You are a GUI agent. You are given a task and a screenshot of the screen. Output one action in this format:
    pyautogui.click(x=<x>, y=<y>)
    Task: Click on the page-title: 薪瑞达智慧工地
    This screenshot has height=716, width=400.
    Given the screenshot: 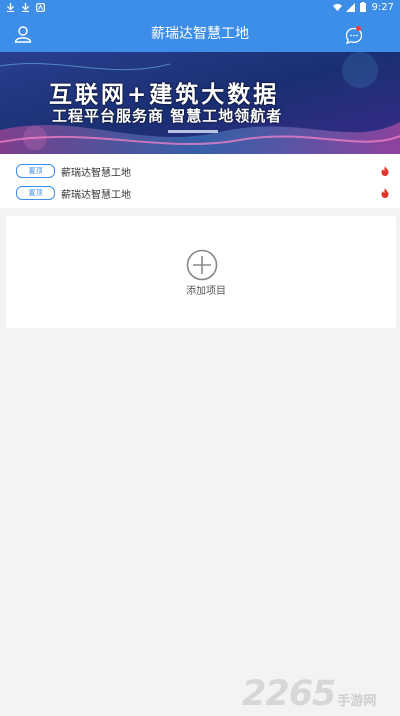 What is the action you would take?
    pyautogui.click(x=200, y=34)
    